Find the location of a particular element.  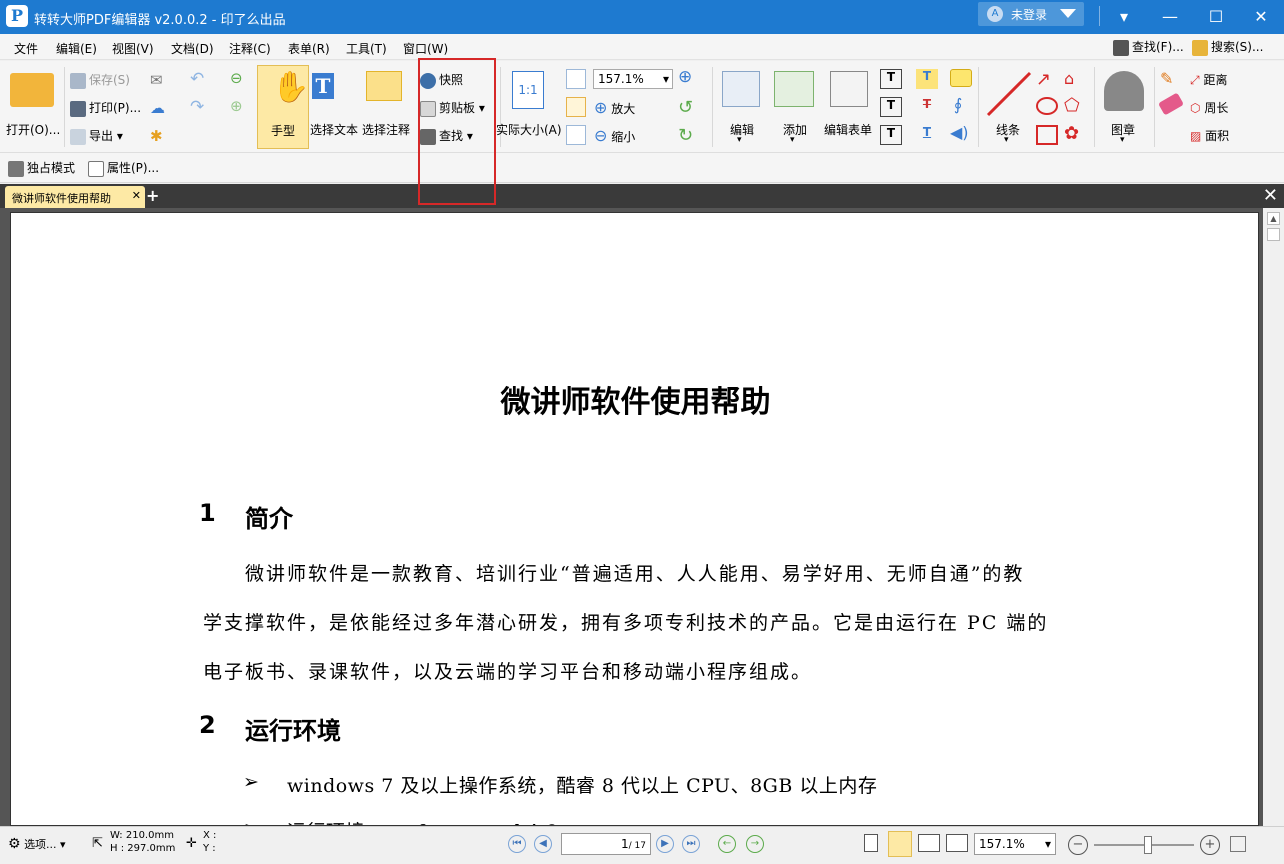

ellipse-button is located at coordinates (1047, 106).